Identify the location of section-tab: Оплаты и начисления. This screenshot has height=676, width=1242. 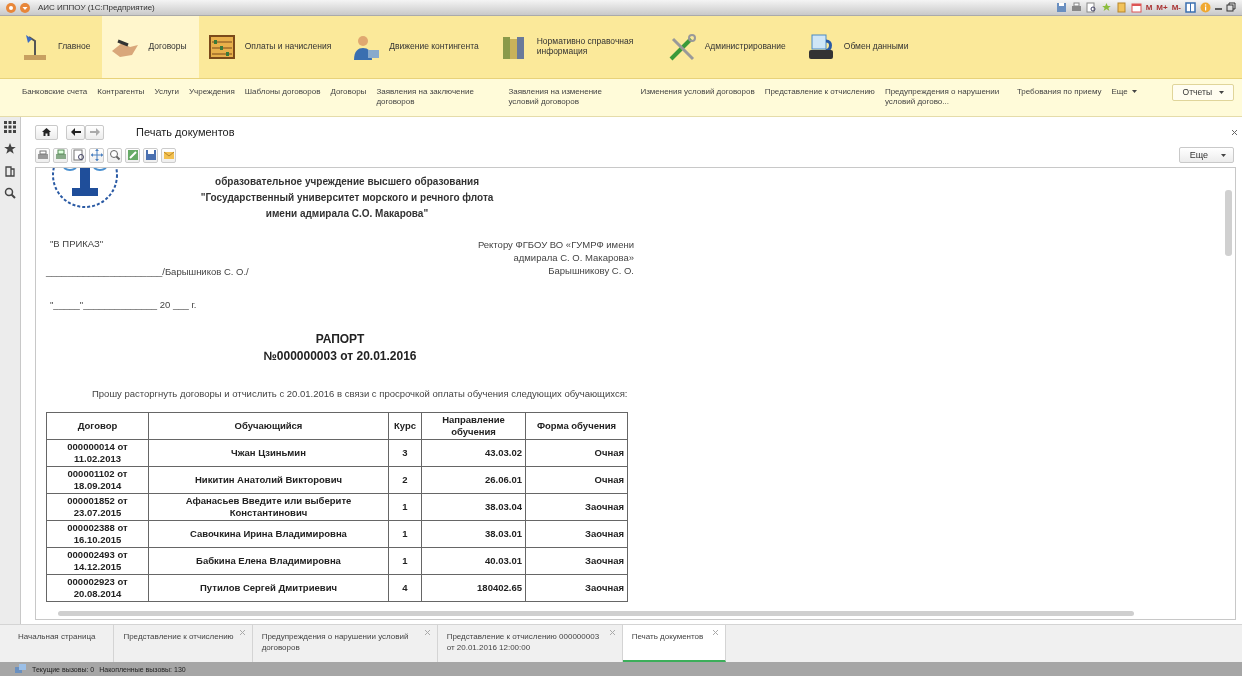
(271, 47).